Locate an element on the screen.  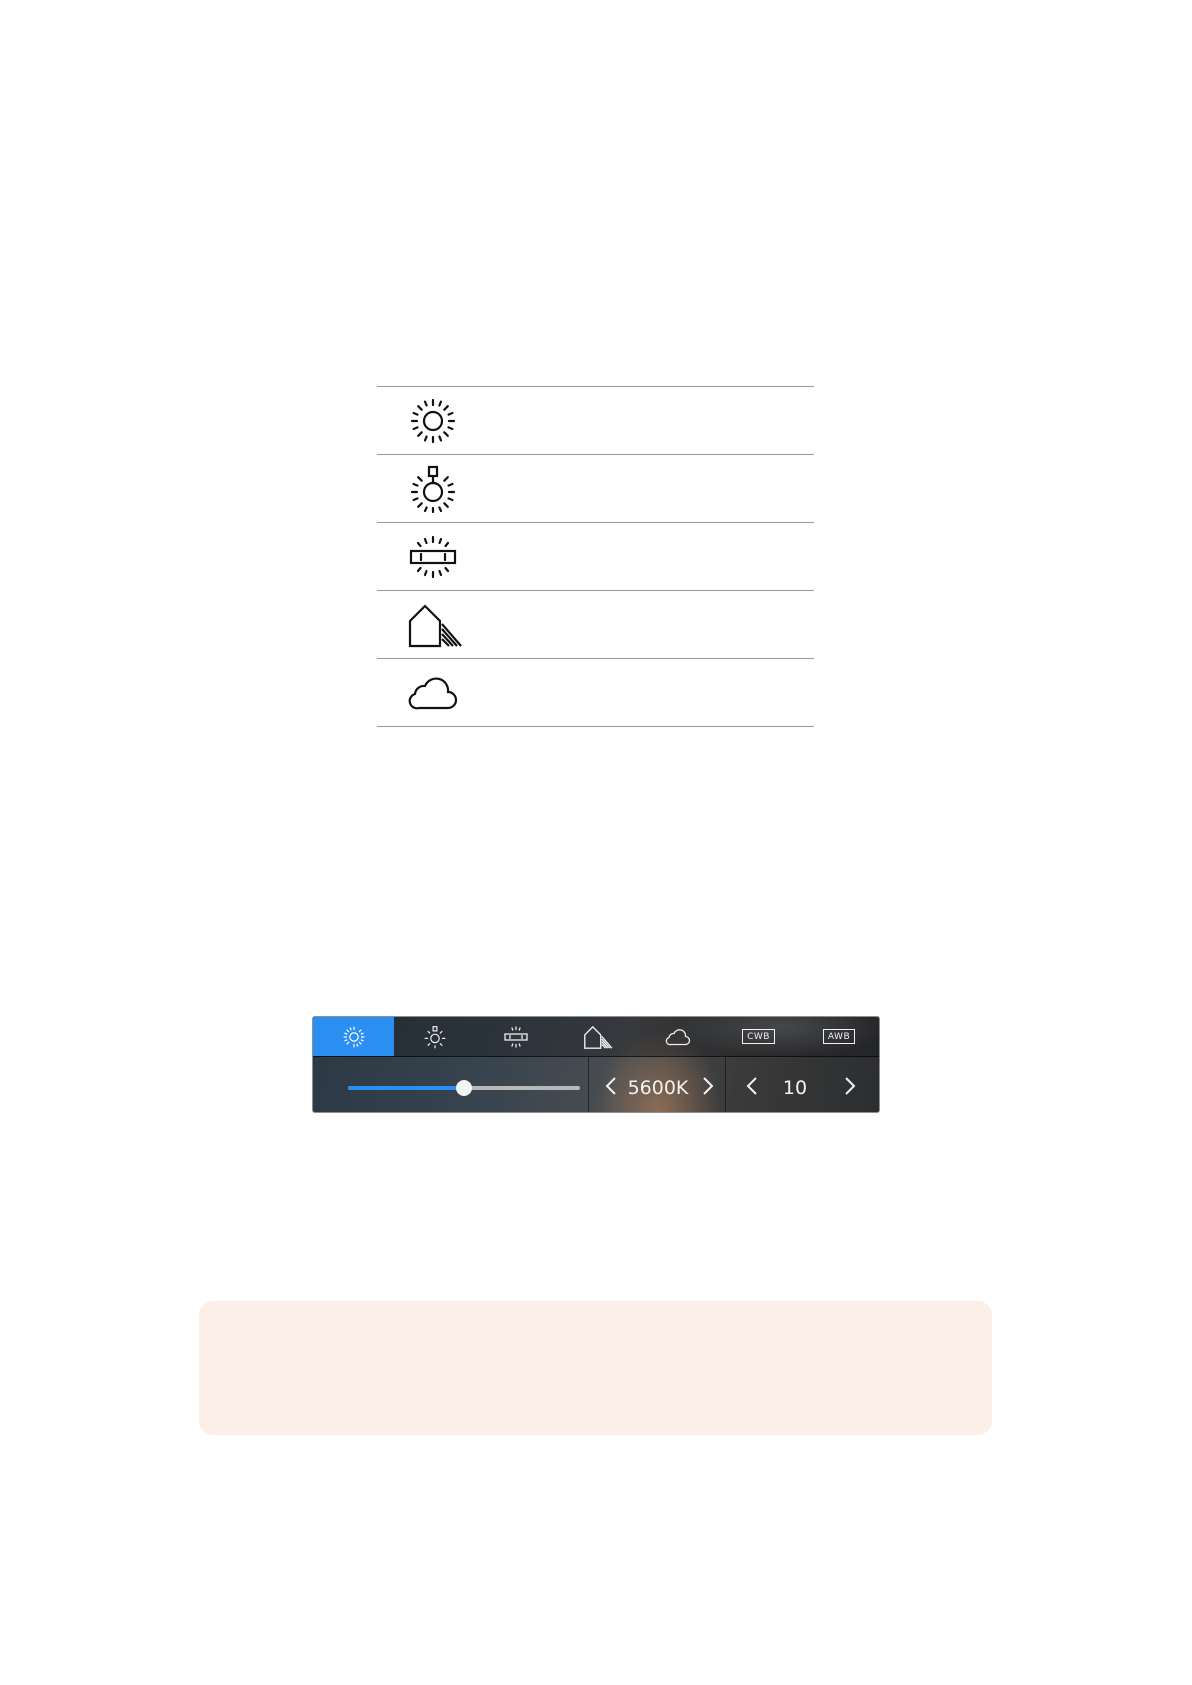
note-box is located at coordinates (595, 1368).